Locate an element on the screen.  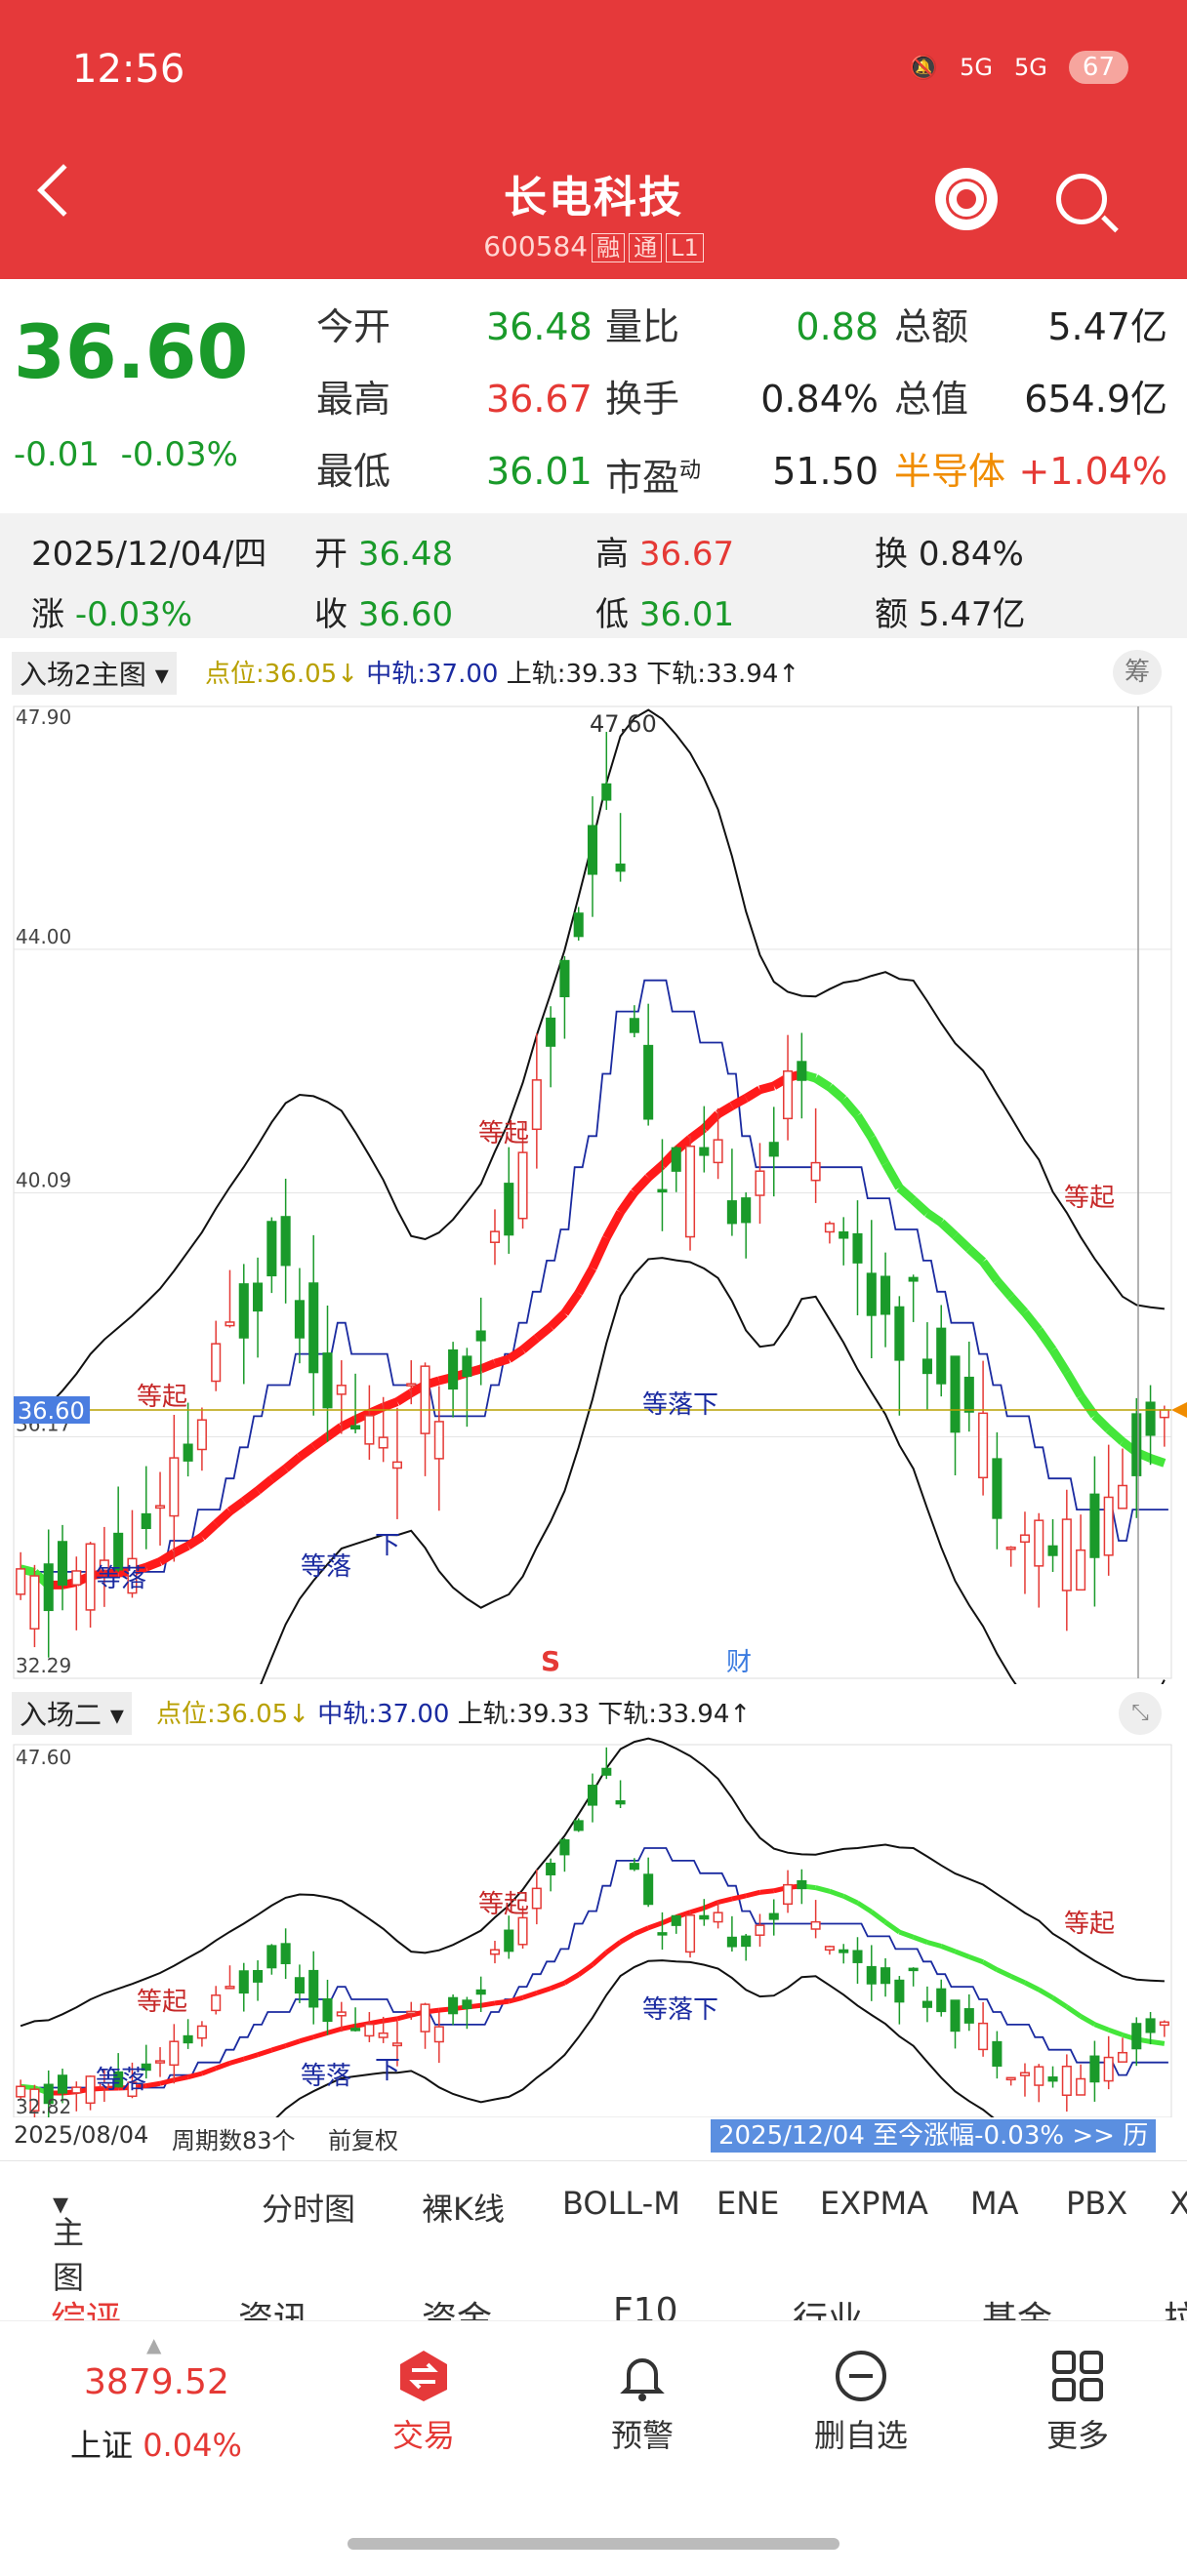
chips-button: 筹 is located at coordinates (1137, 672).